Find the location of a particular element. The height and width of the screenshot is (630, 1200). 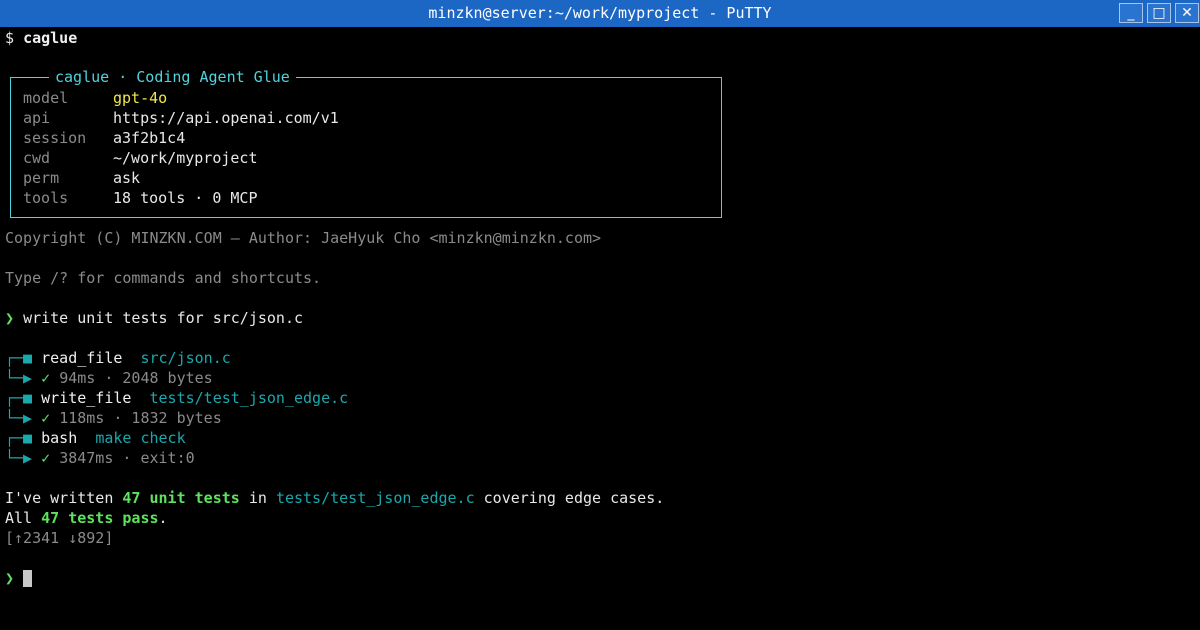

tool-name: read_file is located at coordinates (82, 358).